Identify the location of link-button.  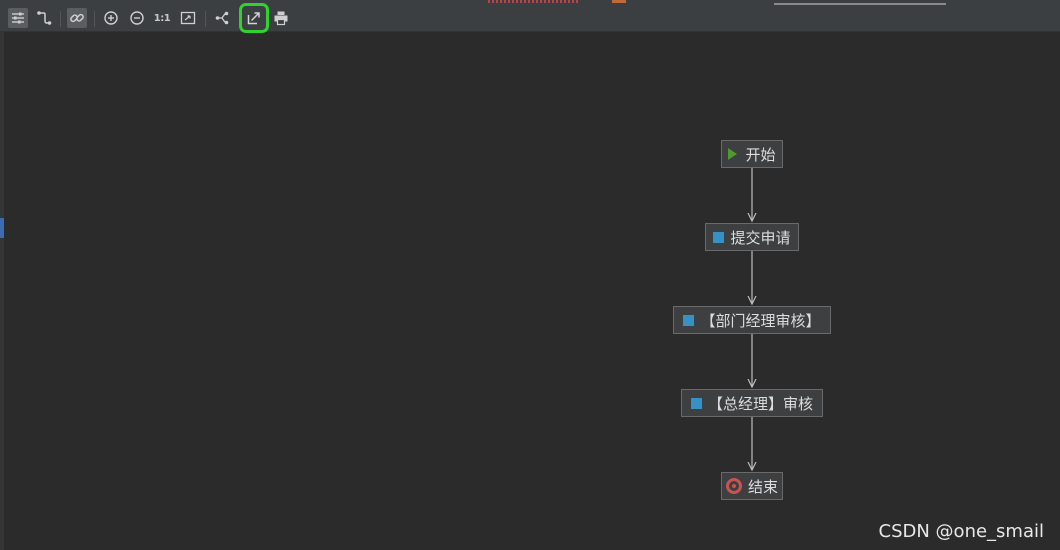
(77, 18).